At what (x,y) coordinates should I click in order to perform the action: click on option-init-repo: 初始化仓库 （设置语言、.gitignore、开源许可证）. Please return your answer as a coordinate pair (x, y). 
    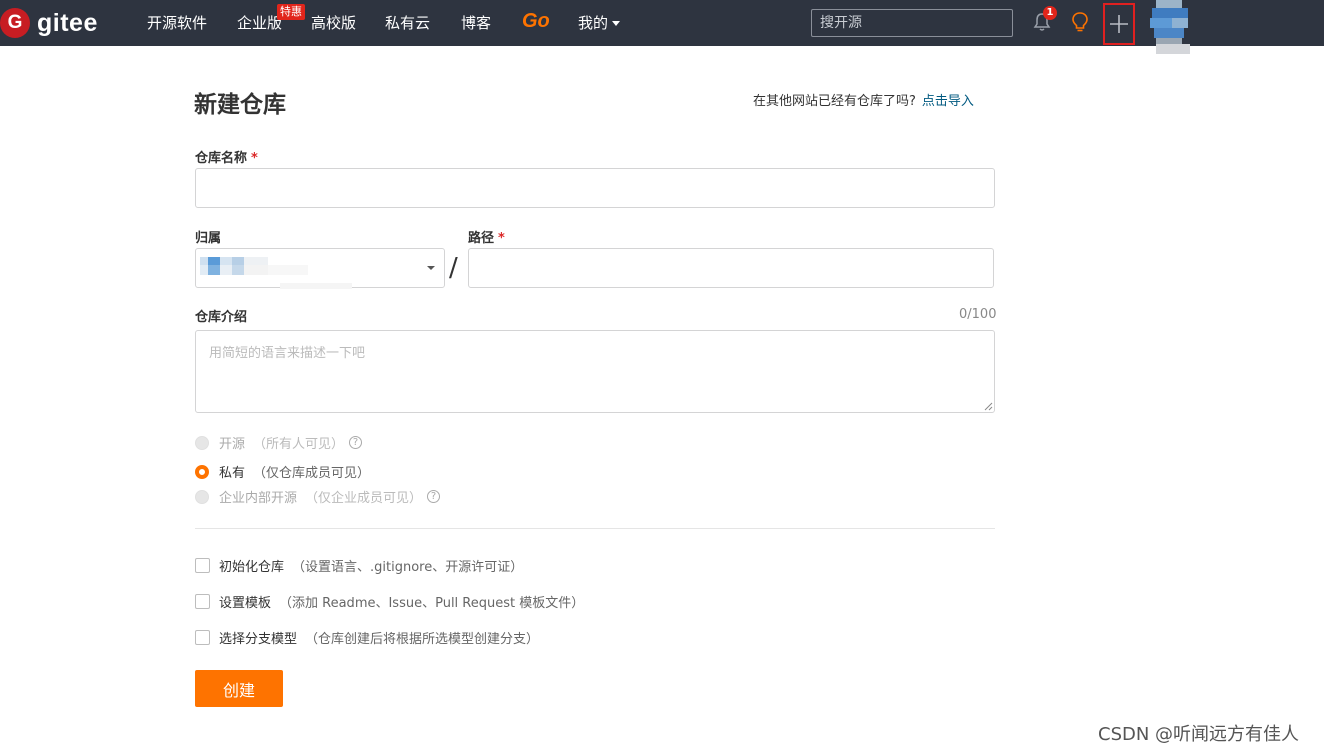
    Looking at the image, I should click on (359, 565).